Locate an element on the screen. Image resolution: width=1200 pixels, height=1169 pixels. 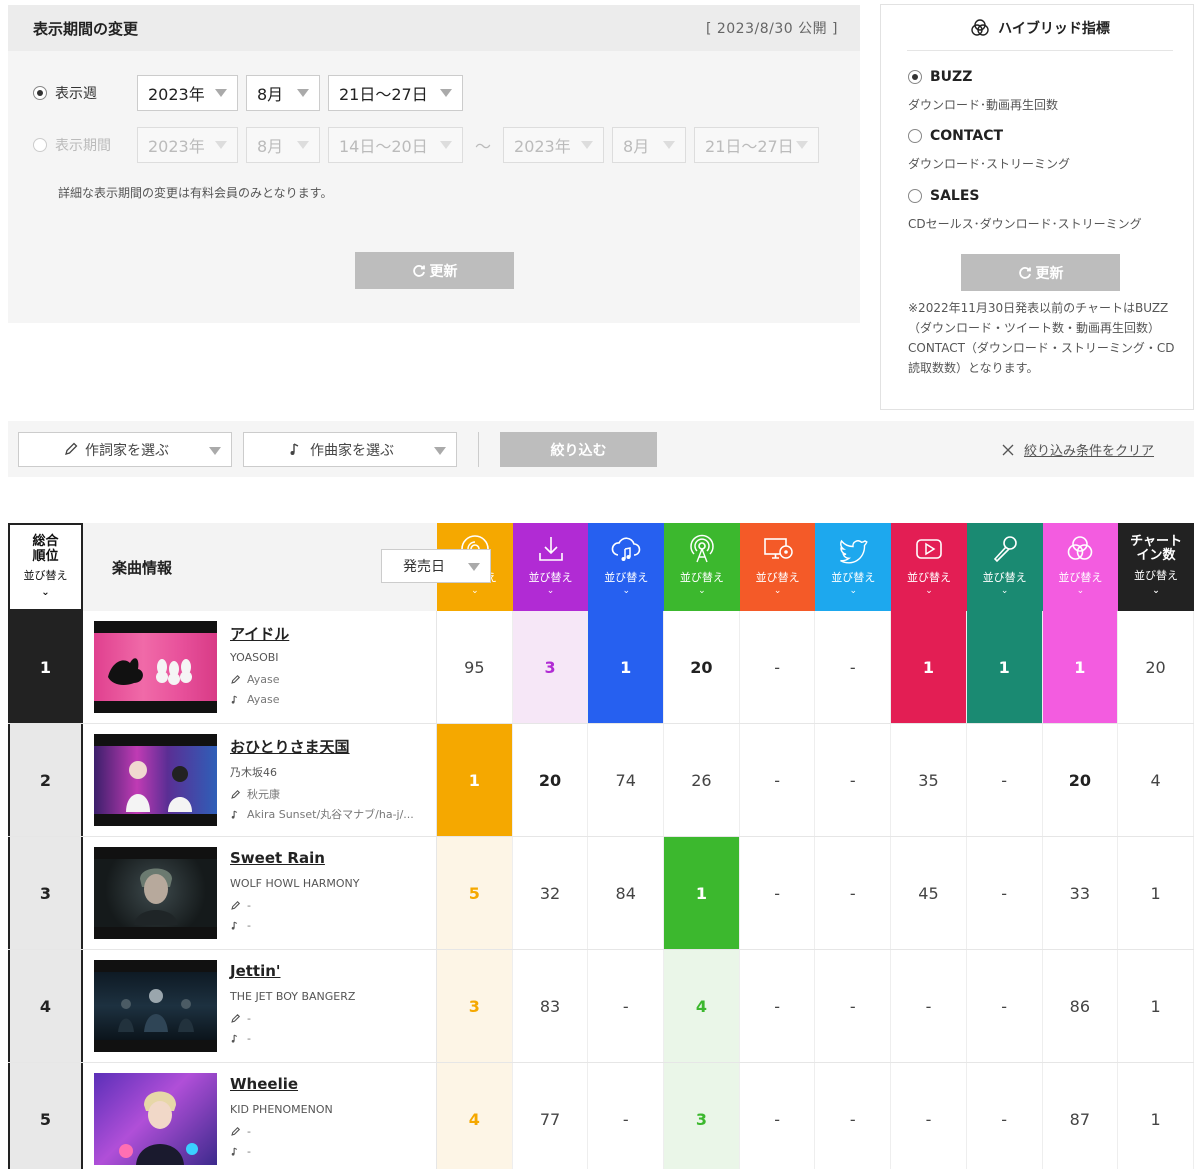
rank-cell: 3 is located at coordinates (45, 893).